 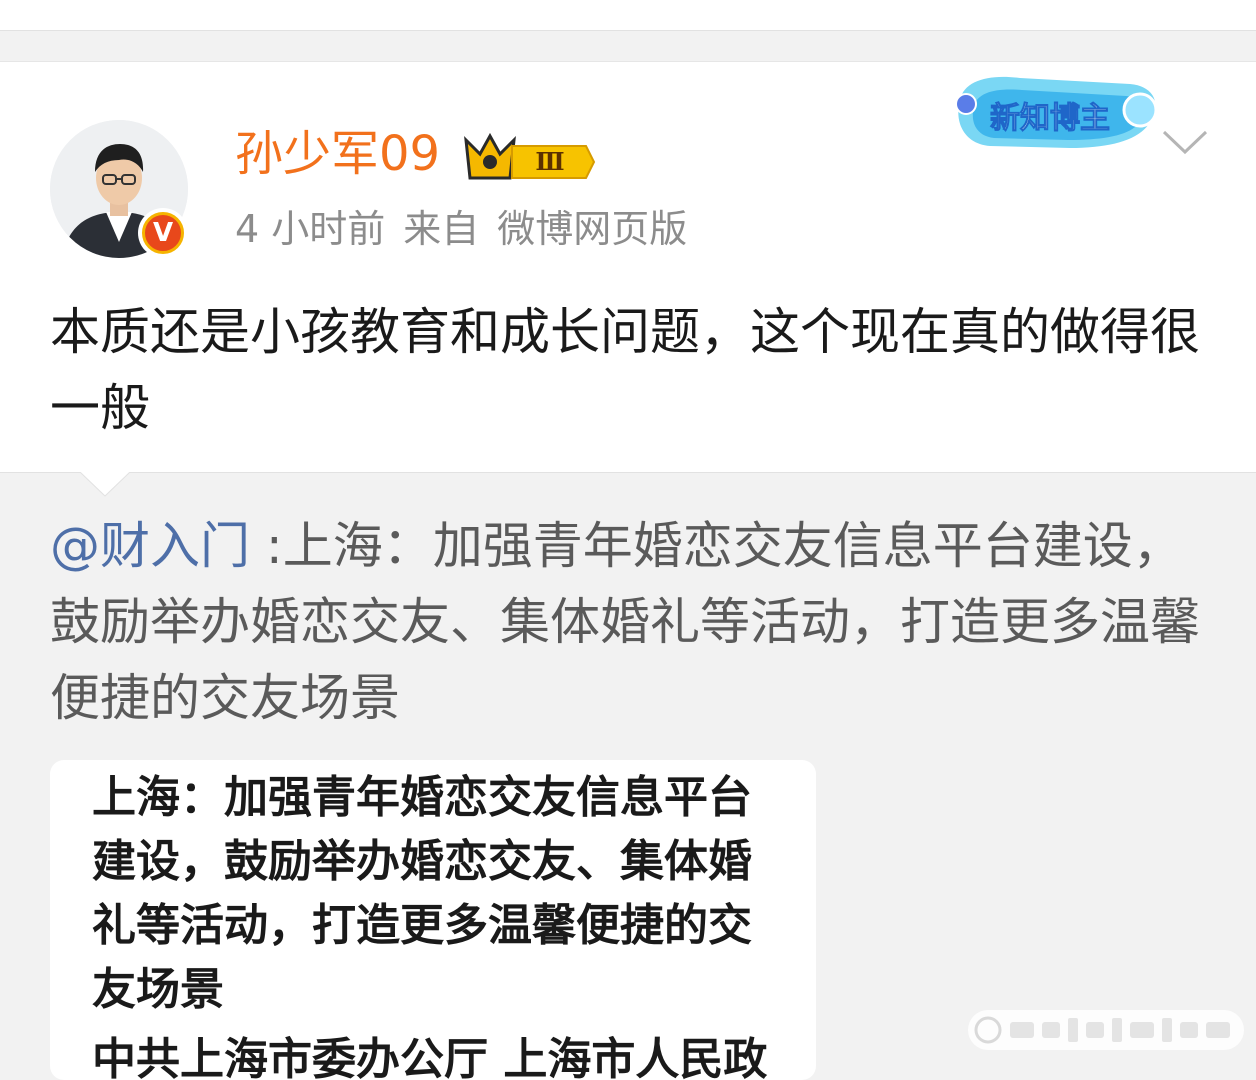 What do you see at coordinates (1050, 118) in the screenshot?
I see `top-badge-text: 新知博主` at bounding box center [1050, 118].